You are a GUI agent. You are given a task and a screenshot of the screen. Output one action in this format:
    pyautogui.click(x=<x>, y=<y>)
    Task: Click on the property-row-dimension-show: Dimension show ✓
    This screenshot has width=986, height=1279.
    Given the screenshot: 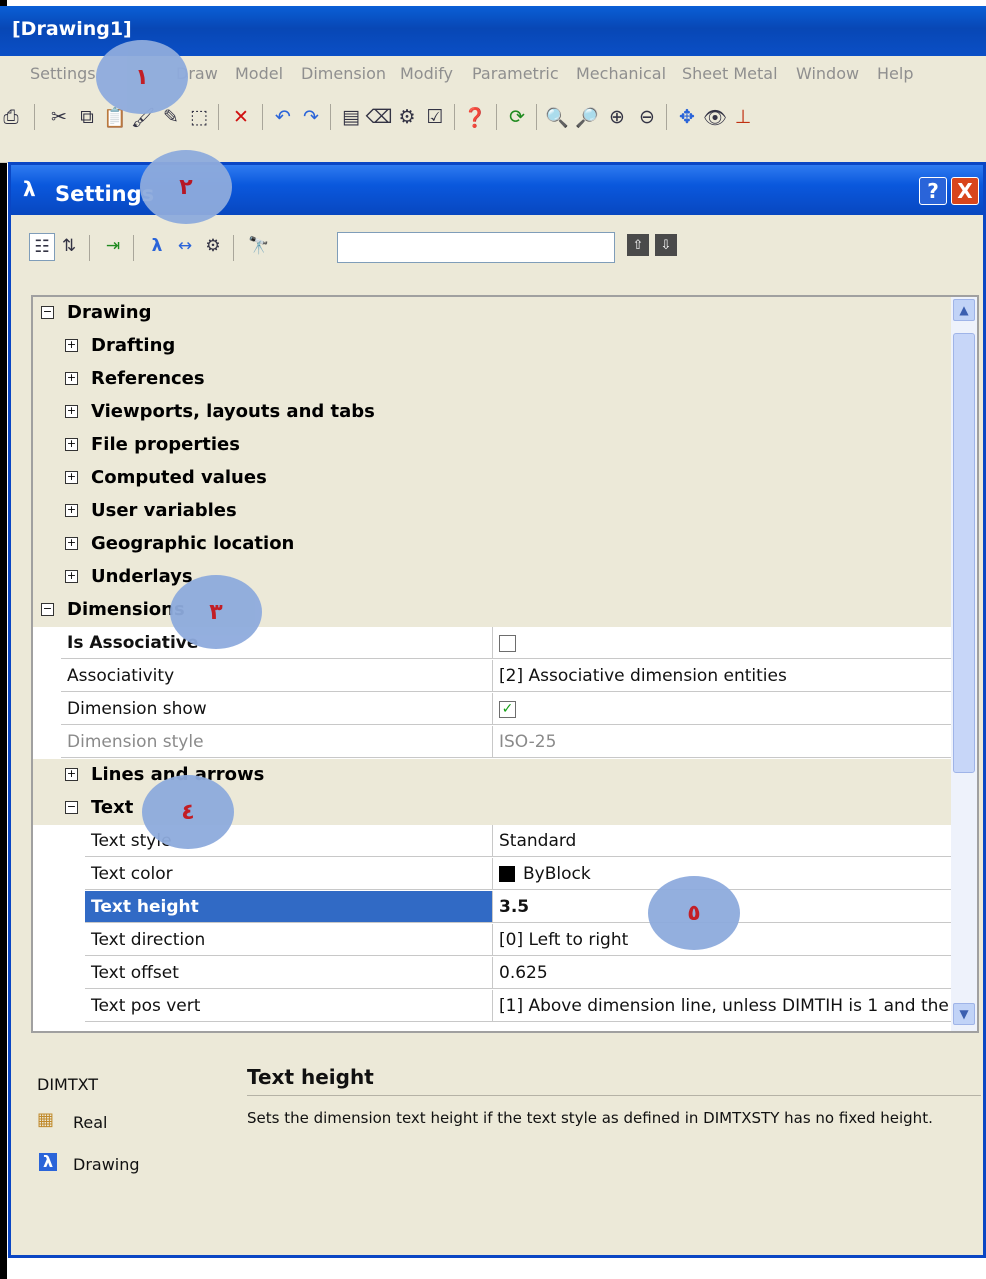 What is the action you would take?
    pyautogui.click(x=506, y=709)
    